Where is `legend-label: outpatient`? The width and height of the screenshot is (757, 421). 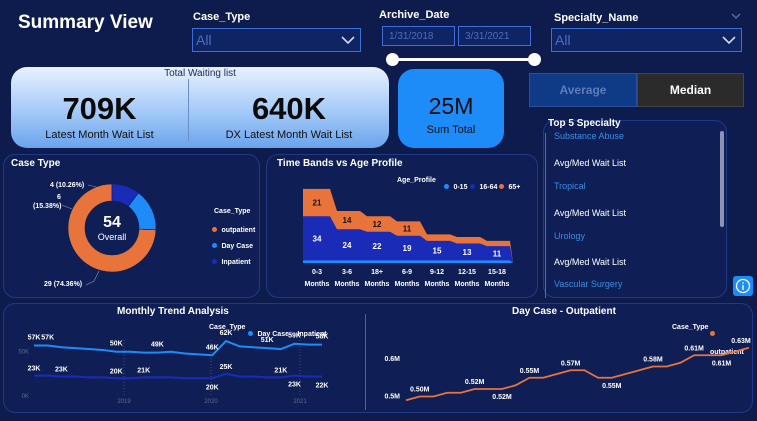
legend-label: outpatient is located at coordinates (238, 230).